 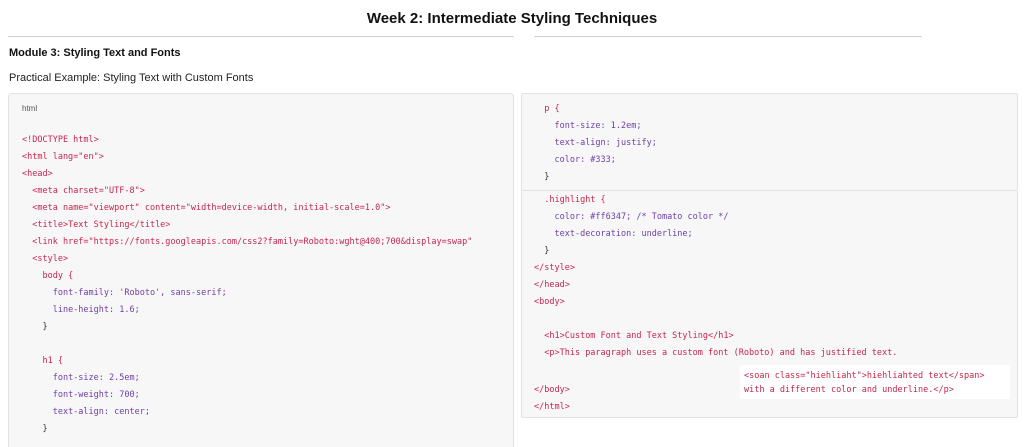 What do you see at coordinates (247, 310) in the screenshot?
I see `code-line: line-height: 1.6;` at bounding box center [247, 310].